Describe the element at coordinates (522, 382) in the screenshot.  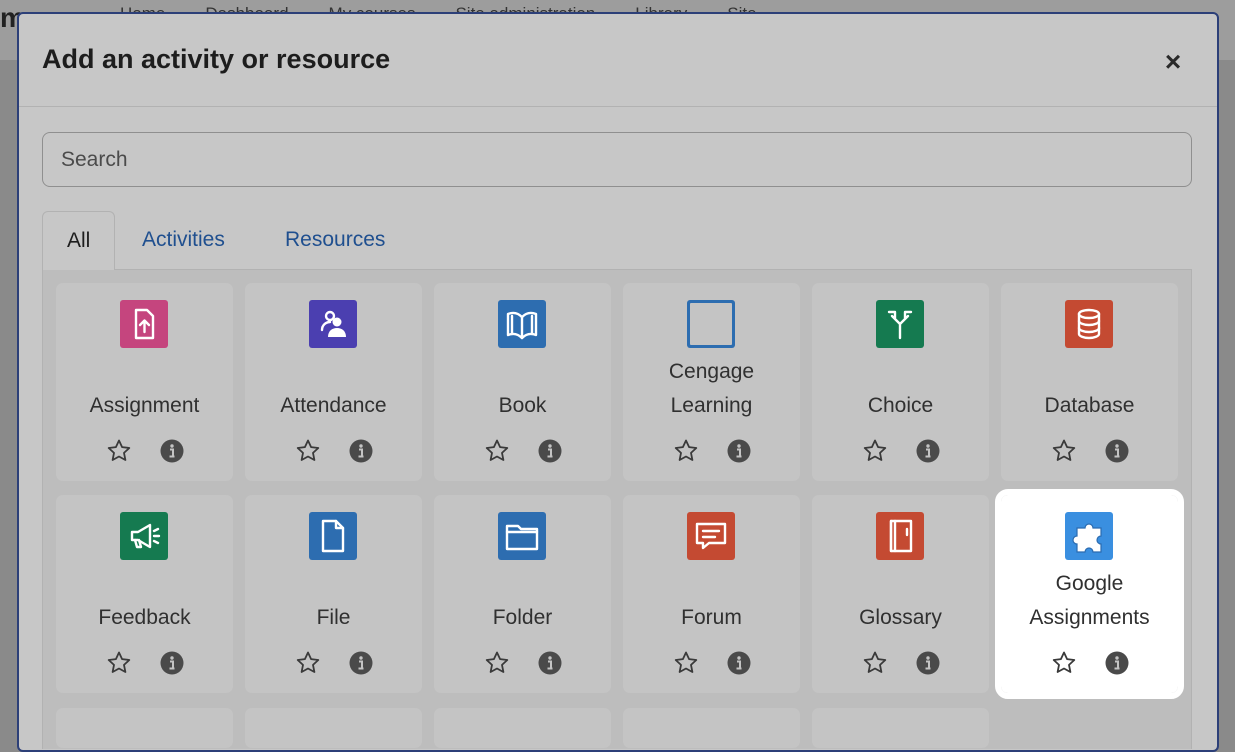
I see `activity-card: Book` at that location.